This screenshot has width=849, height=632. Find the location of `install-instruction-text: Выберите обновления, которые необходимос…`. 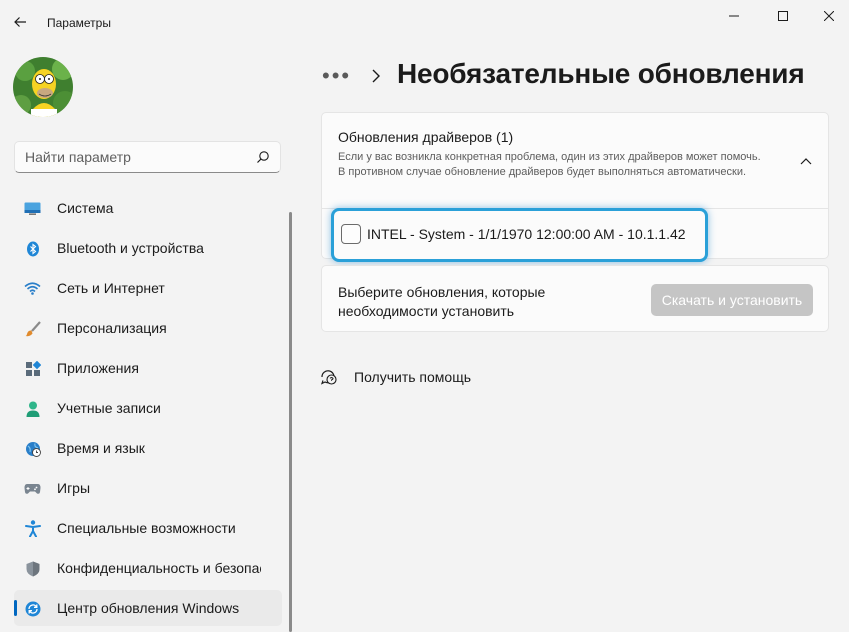

install-instruction-text: Выберите обновления, которые необходимос… is located at coordinates (442, 301).